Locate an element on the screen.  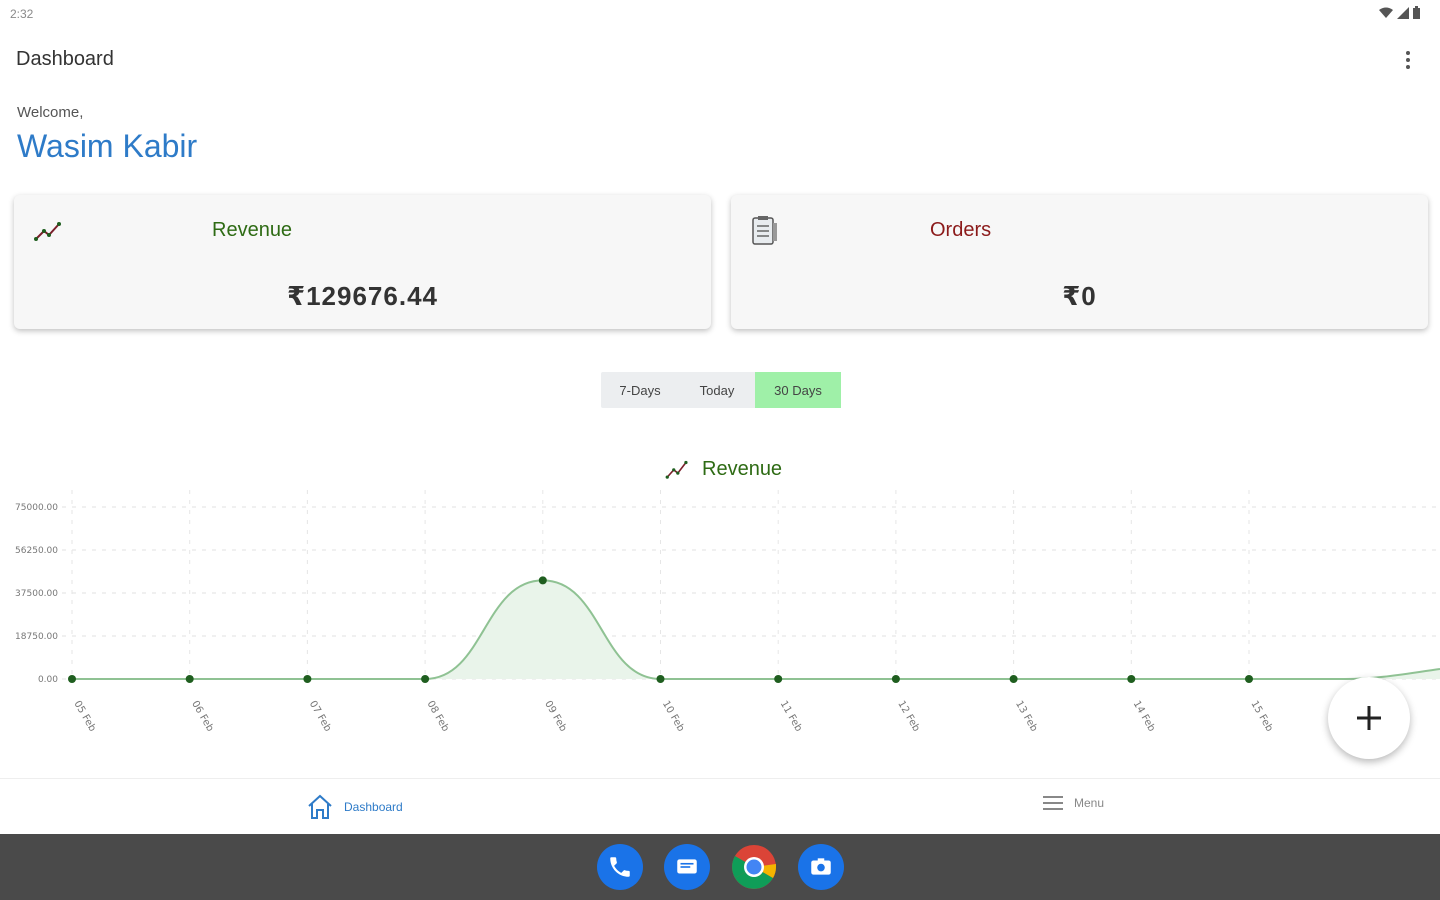
system-taskbar is located at coordinates (720, 867).